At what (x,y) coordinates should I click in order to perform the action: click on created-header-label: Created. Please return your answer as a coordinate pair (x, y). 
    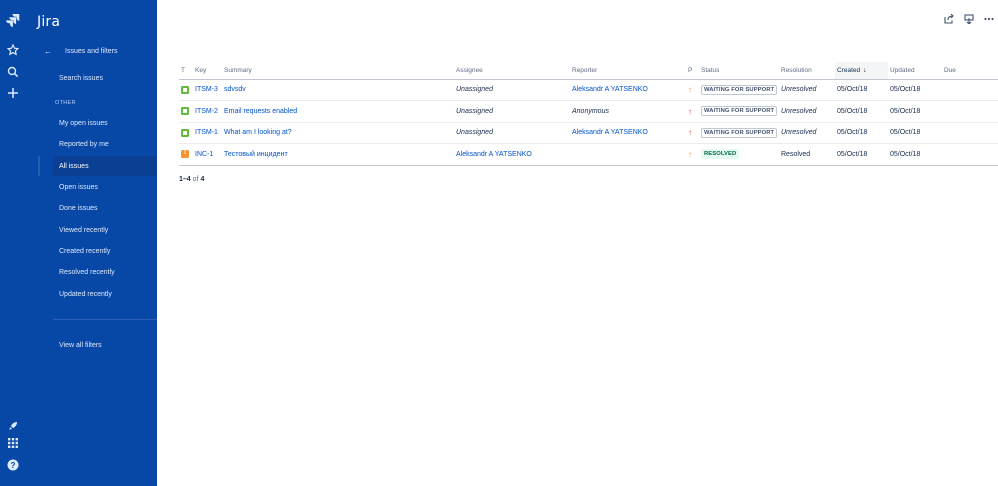
    Looking at the image, I should click on (849, 70).